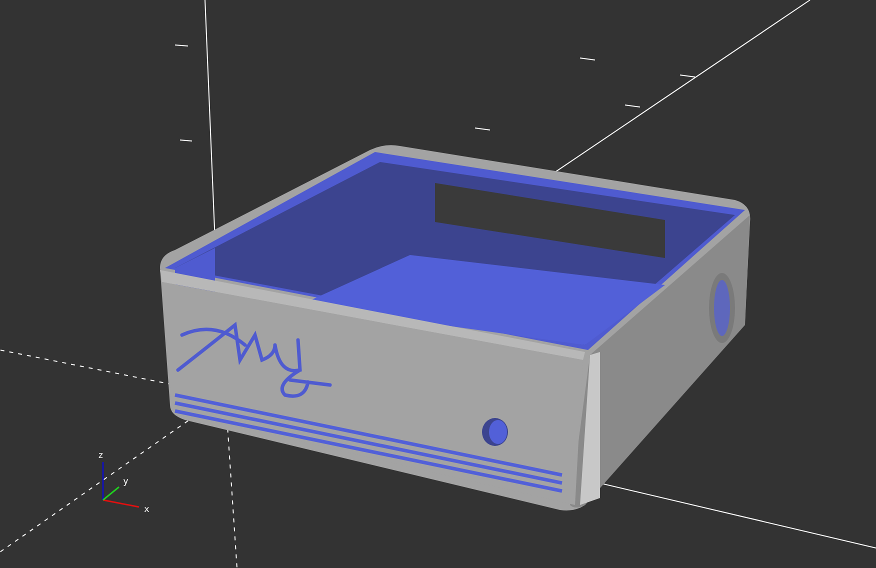  Describe the element at coordinates (101, 456) in the screenshot. I see `axis-label: z` at that location.